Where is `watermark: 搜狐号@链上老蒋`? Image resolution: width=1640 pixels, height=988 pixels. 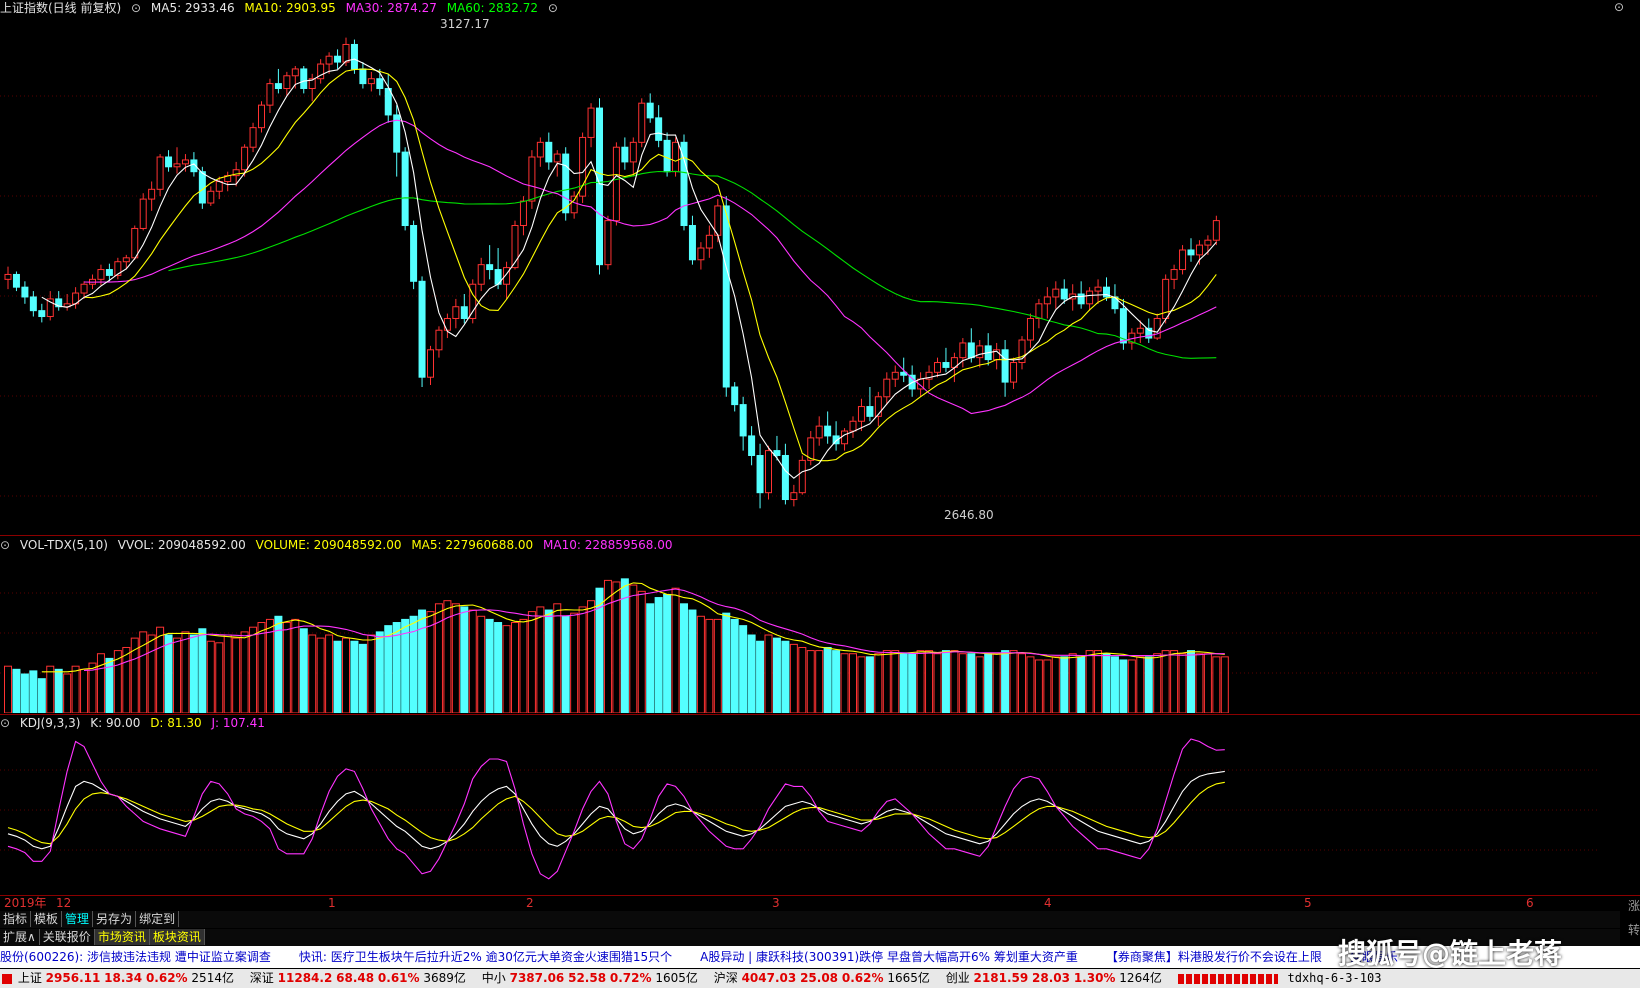
watermark: 搜狐号@链上老蒋 is located at coordinates (1450, 953).